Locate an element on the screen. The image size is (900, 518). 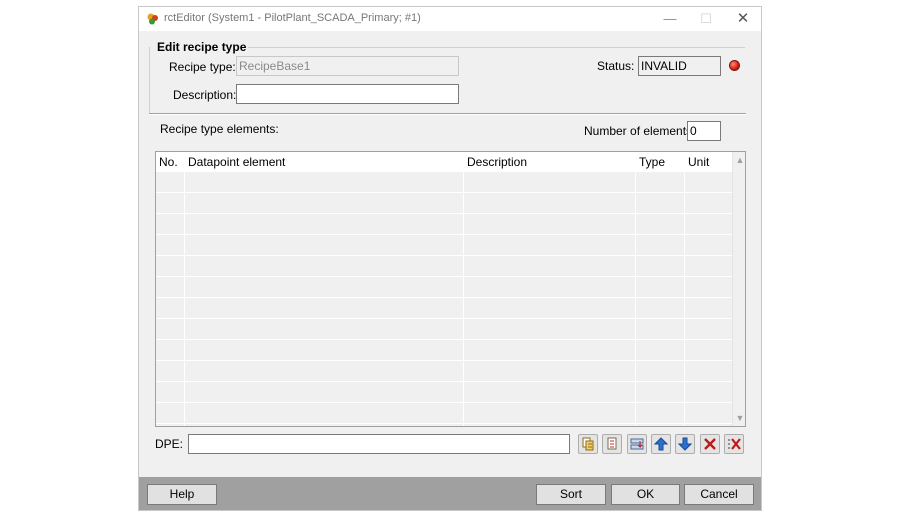
column-header-type: Type is located at coordinates (650, 162).